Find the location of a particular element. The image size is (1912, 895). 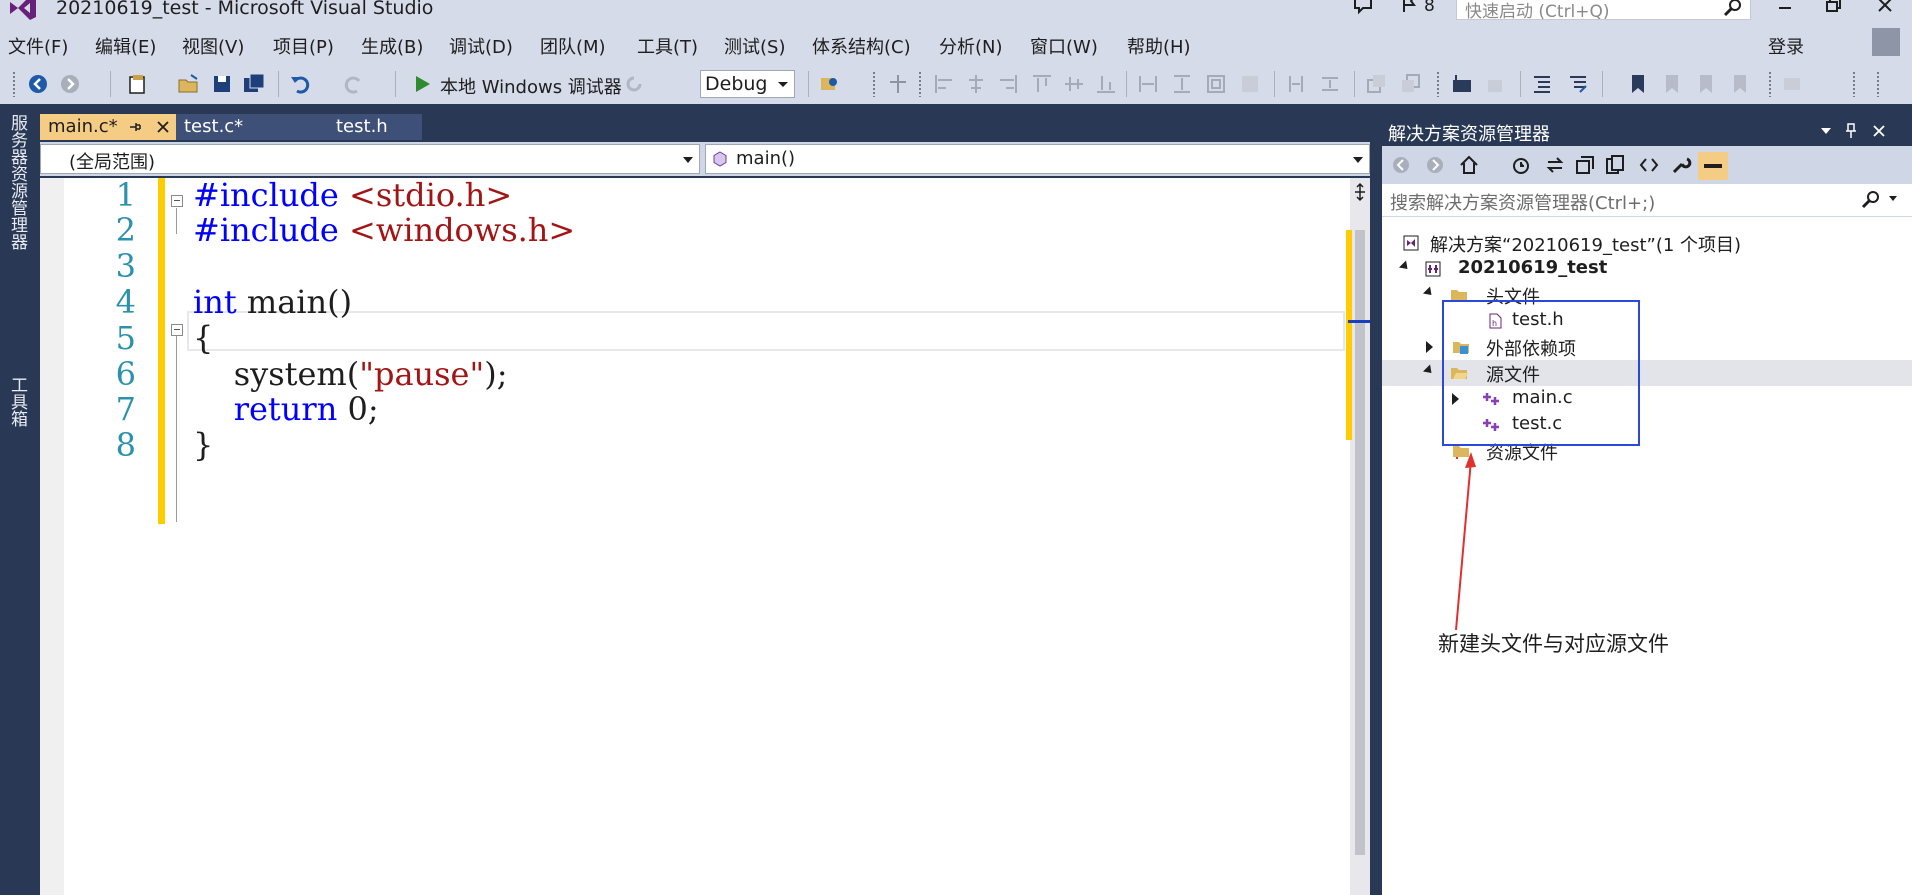

notification-flag-icon is located at coordinates (1409, 9).